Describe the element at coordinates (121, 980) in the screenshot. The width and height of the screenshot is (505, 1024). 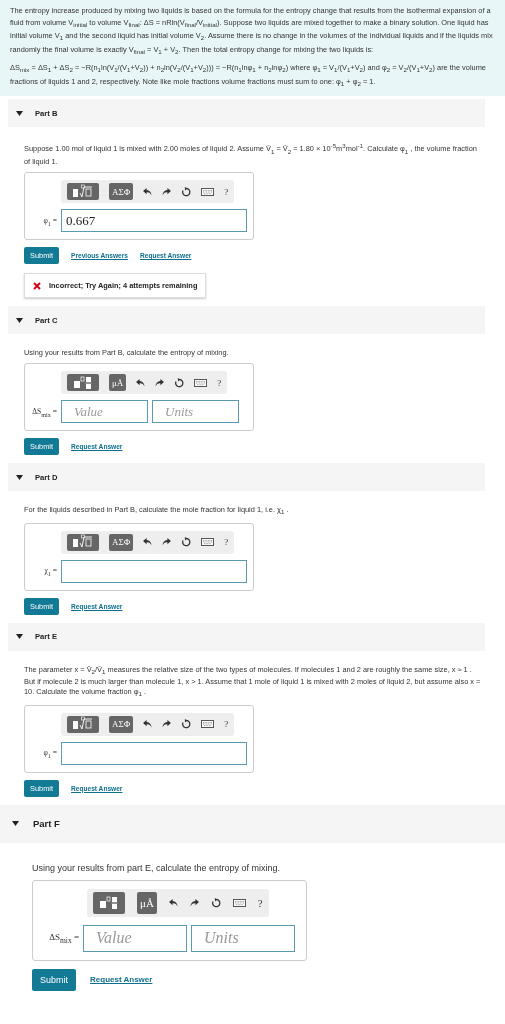
I see `answer-link: Request Answer` at that location.